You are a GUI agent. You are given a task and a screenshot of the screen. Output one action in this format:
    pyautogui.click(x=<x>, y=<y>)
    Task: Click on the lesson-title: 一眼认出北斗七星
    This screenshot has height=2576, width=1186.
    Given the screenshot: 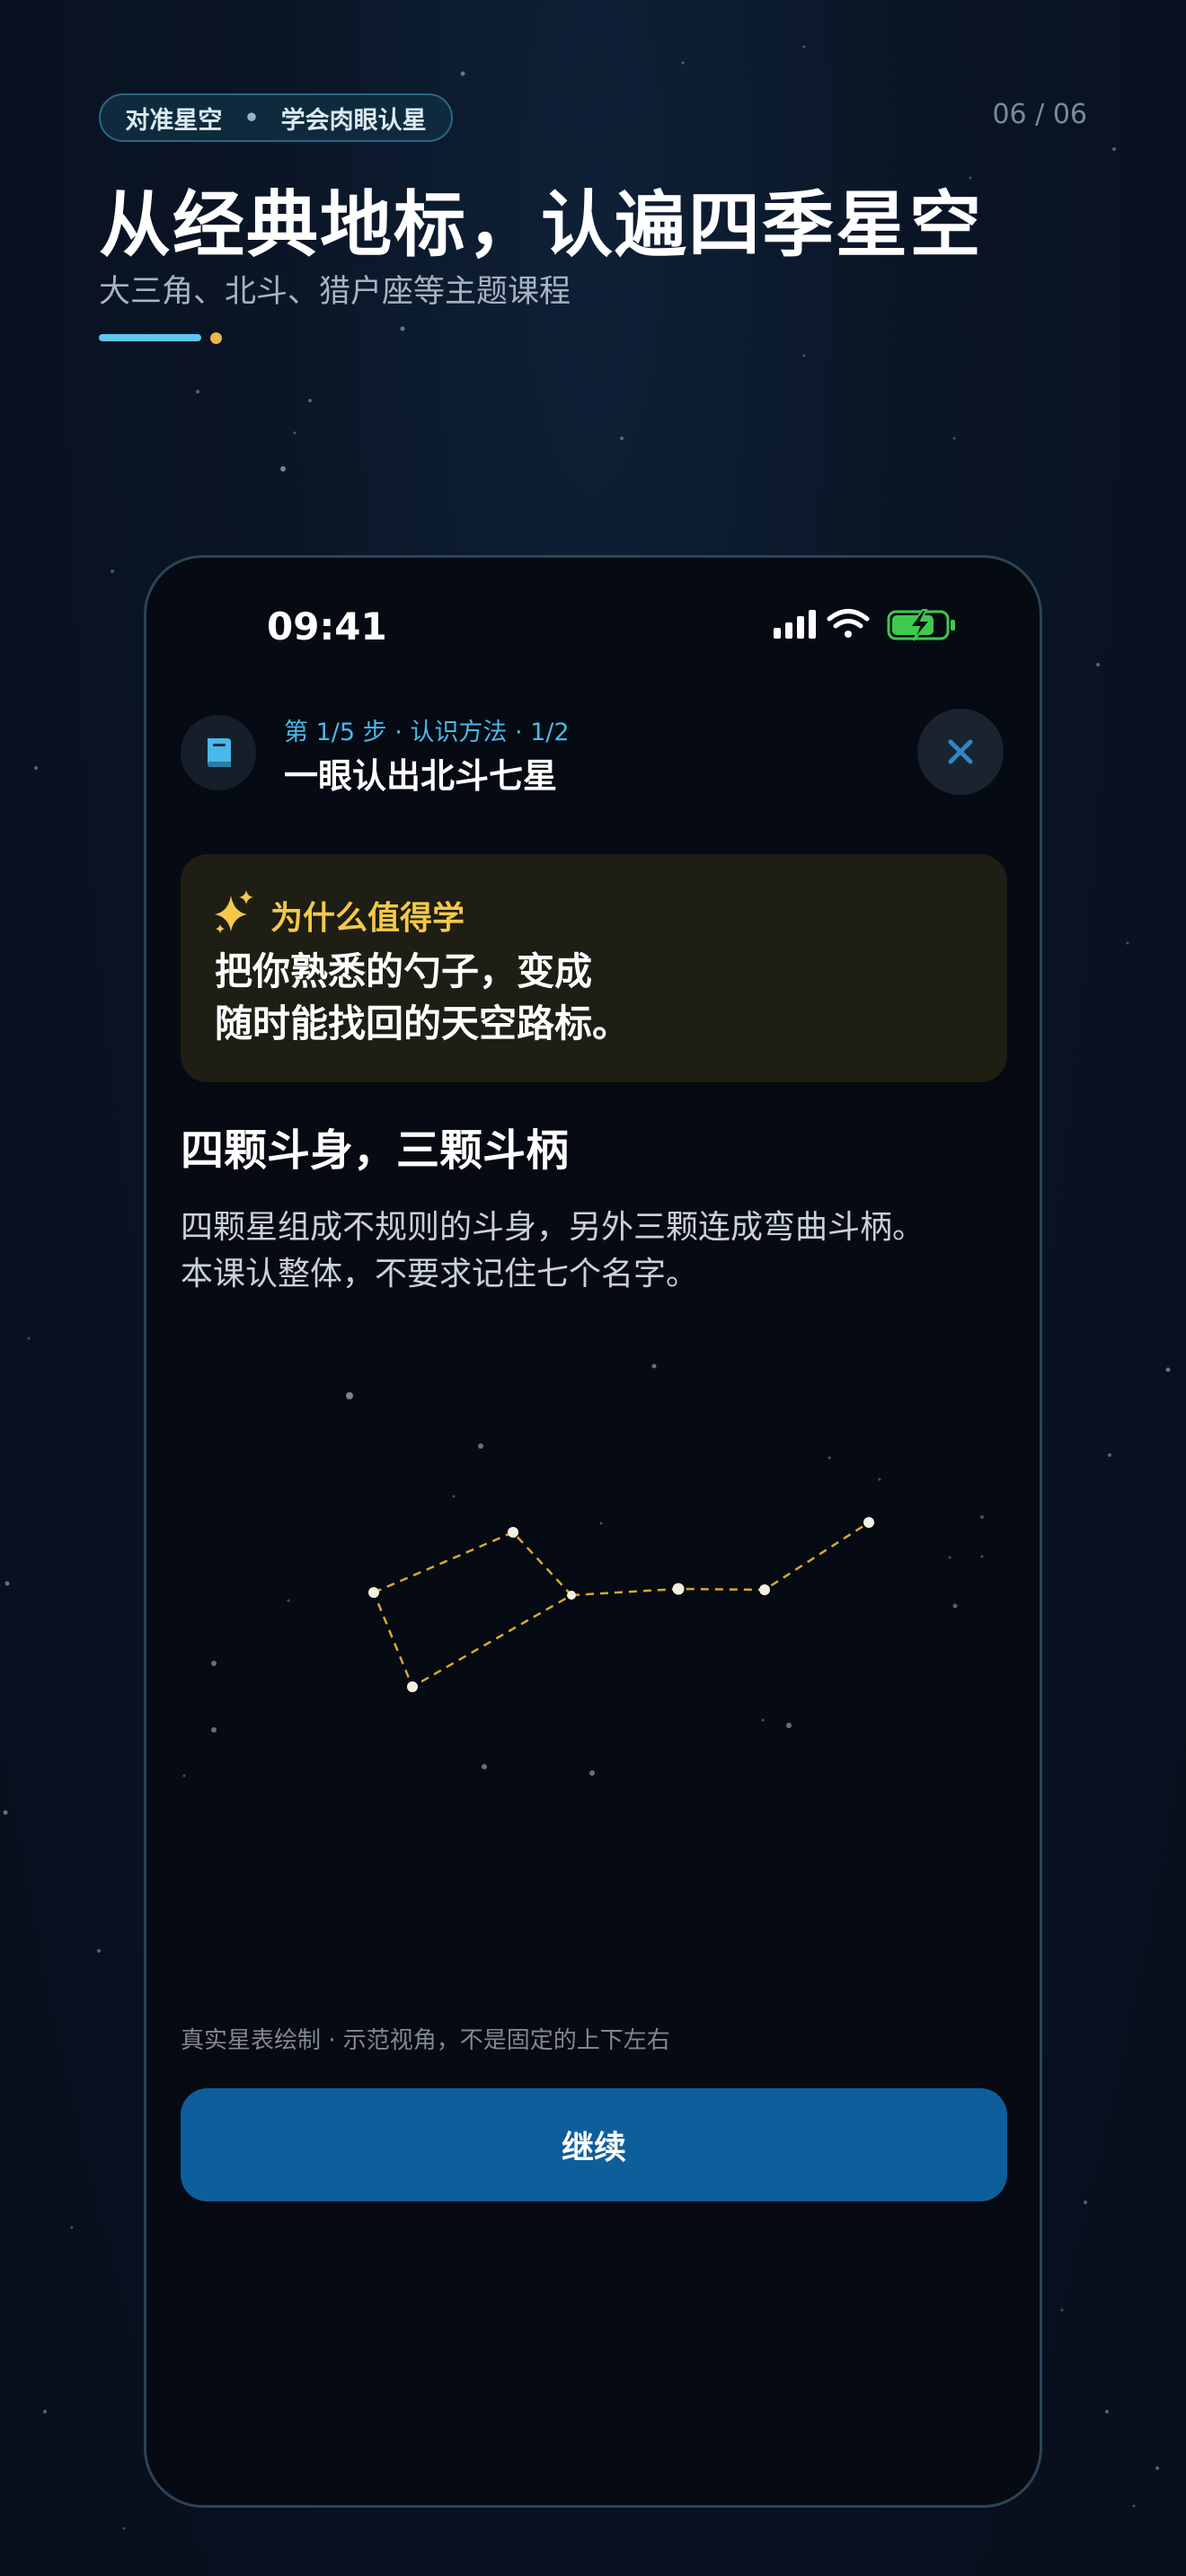 What is the action you would take?
    pyautogui.click(x=421, y=776)
    